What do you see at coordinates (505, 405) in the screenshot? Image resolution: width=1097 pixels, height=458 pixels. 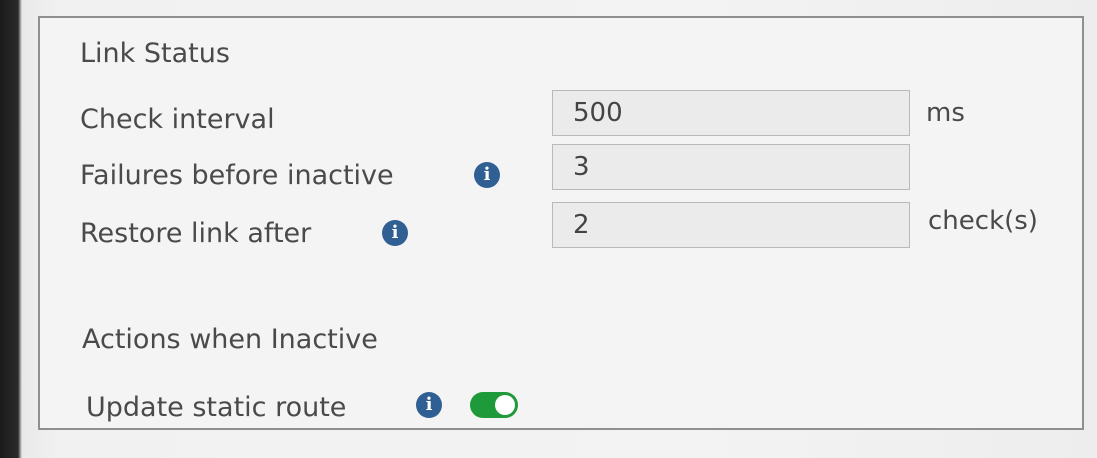 I see `toggle-knob` at bounding box center [505, 405].